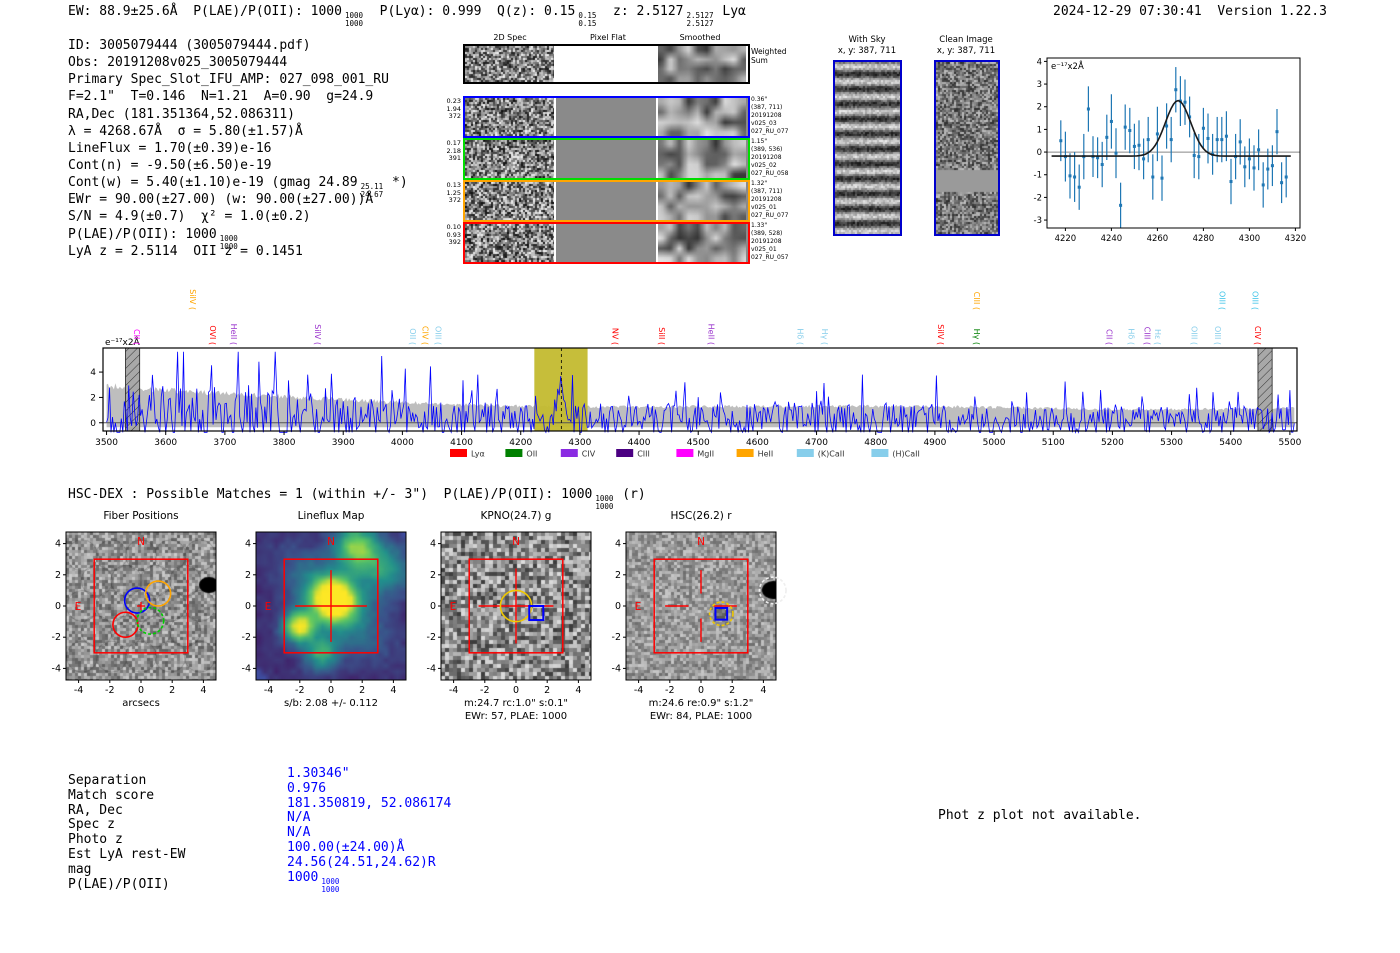  Describe the element at coordinates (516, 716) in the screenshot. I see `svg-text: EWr: 57, PLAE: 1000` at that location.